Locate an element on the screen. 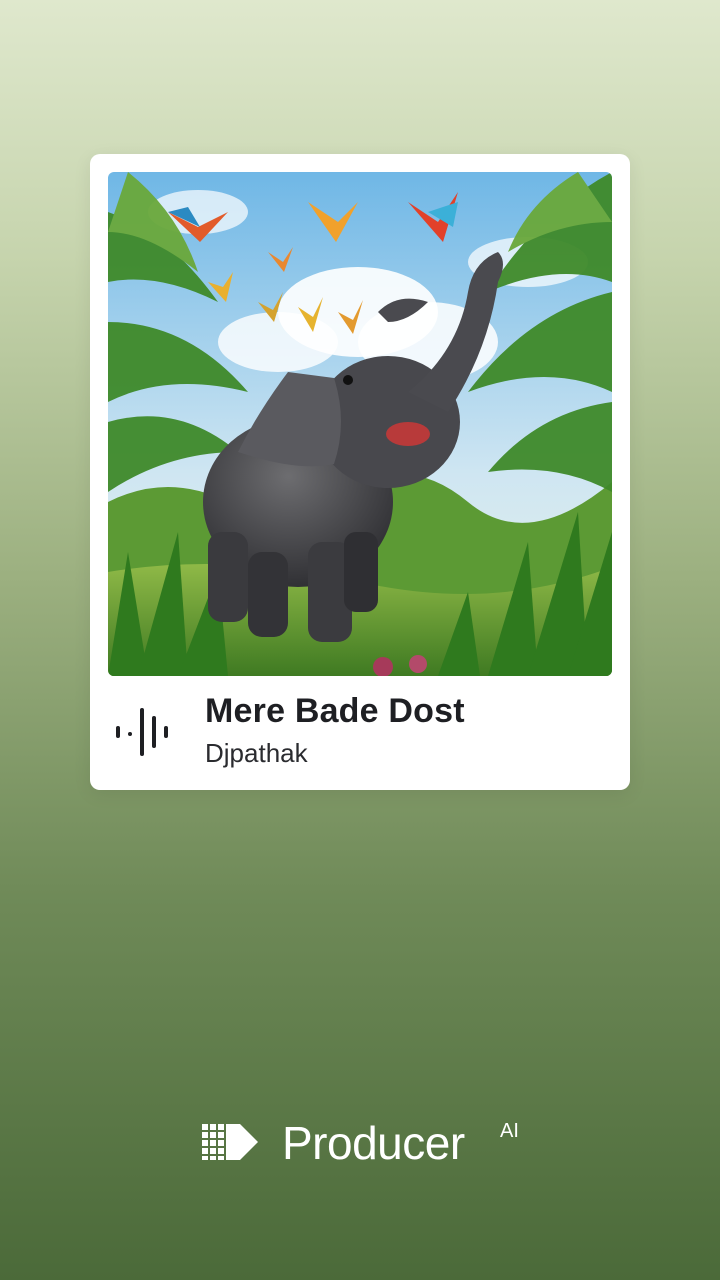  sound-wave-icon is located at coordinates (142, 732).